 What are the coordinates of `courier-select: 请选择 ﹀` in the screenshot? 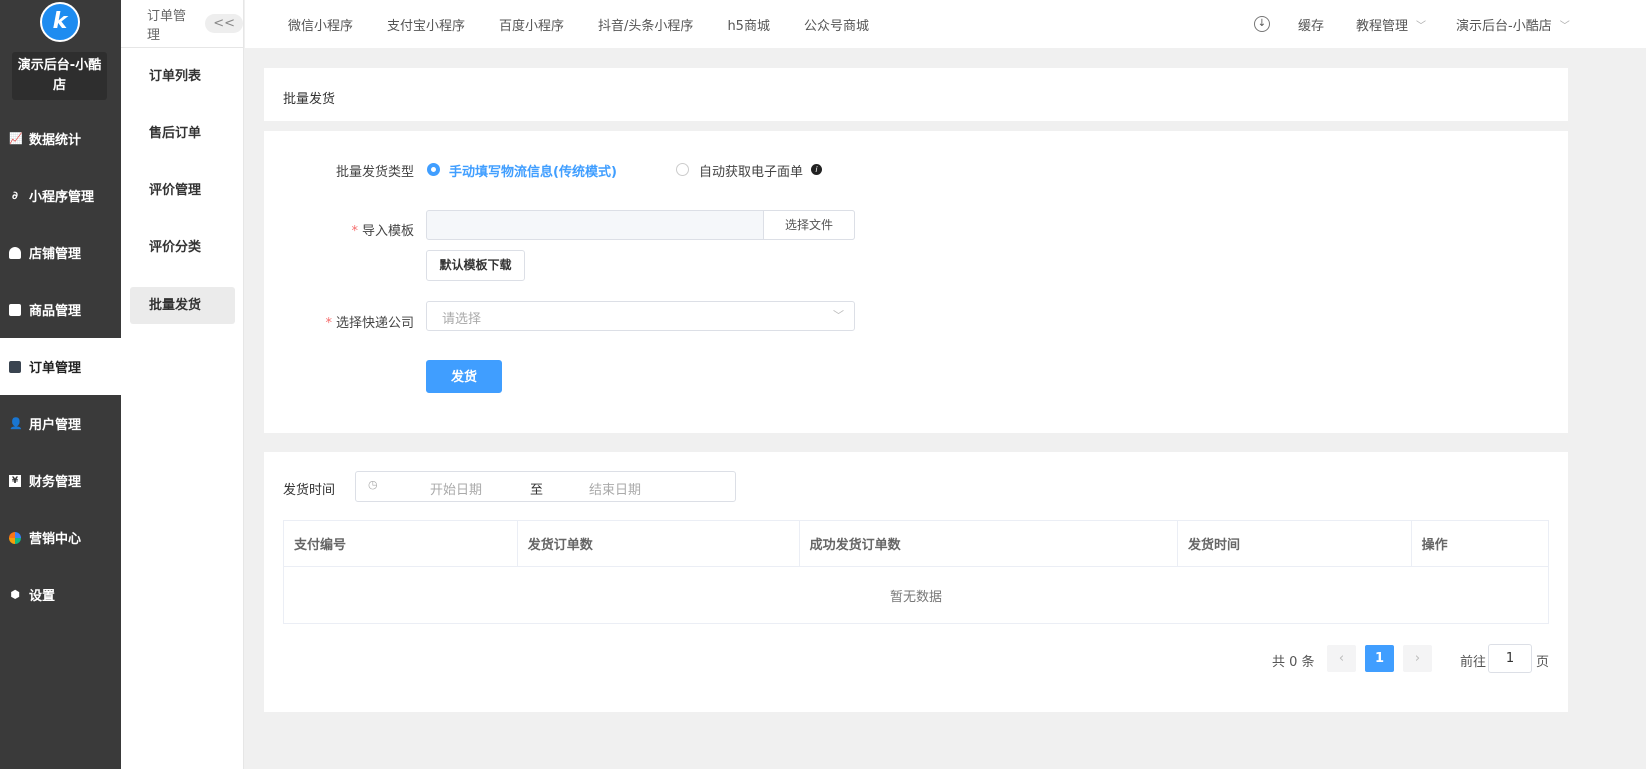 It's located at (640, 316).